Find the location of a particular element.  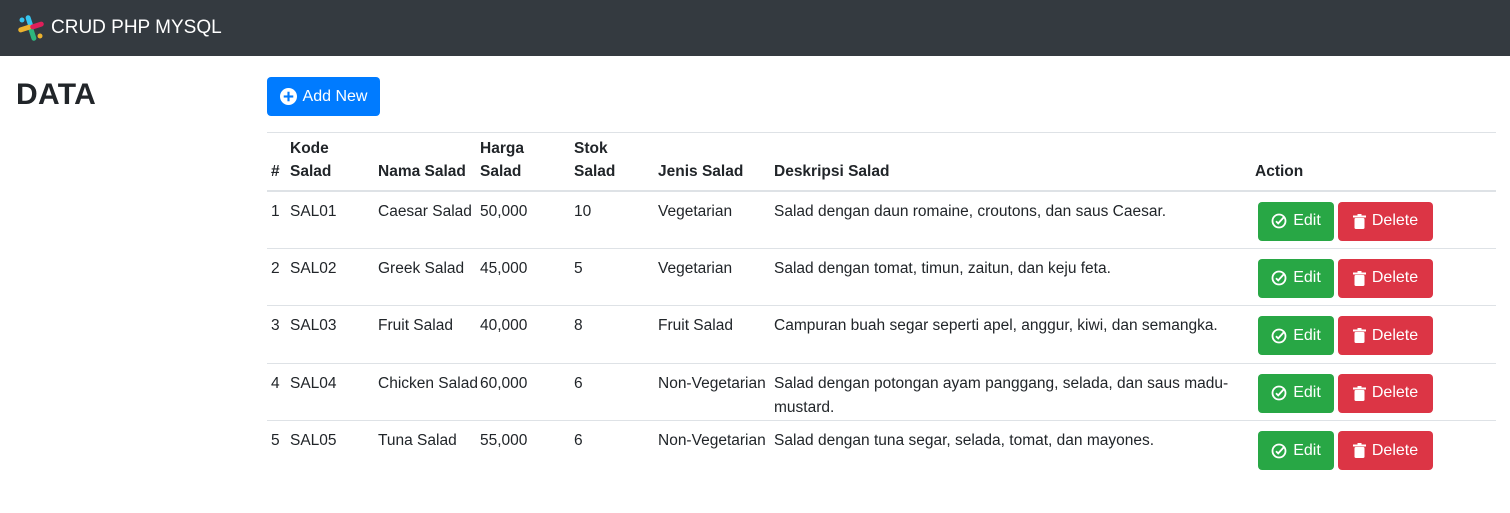

header-stok-line2: Salad is located at coordinates (595, 171).